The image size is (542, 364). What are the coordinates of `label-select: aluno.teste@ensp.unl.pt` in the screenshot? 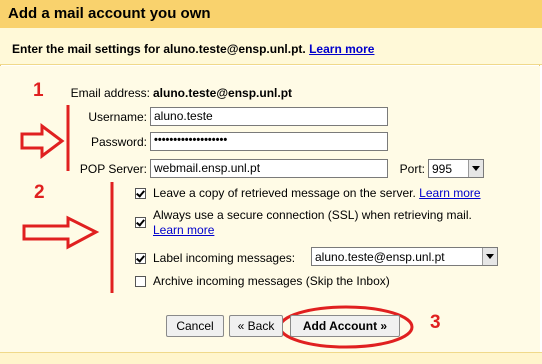 It's located at (404, 256).